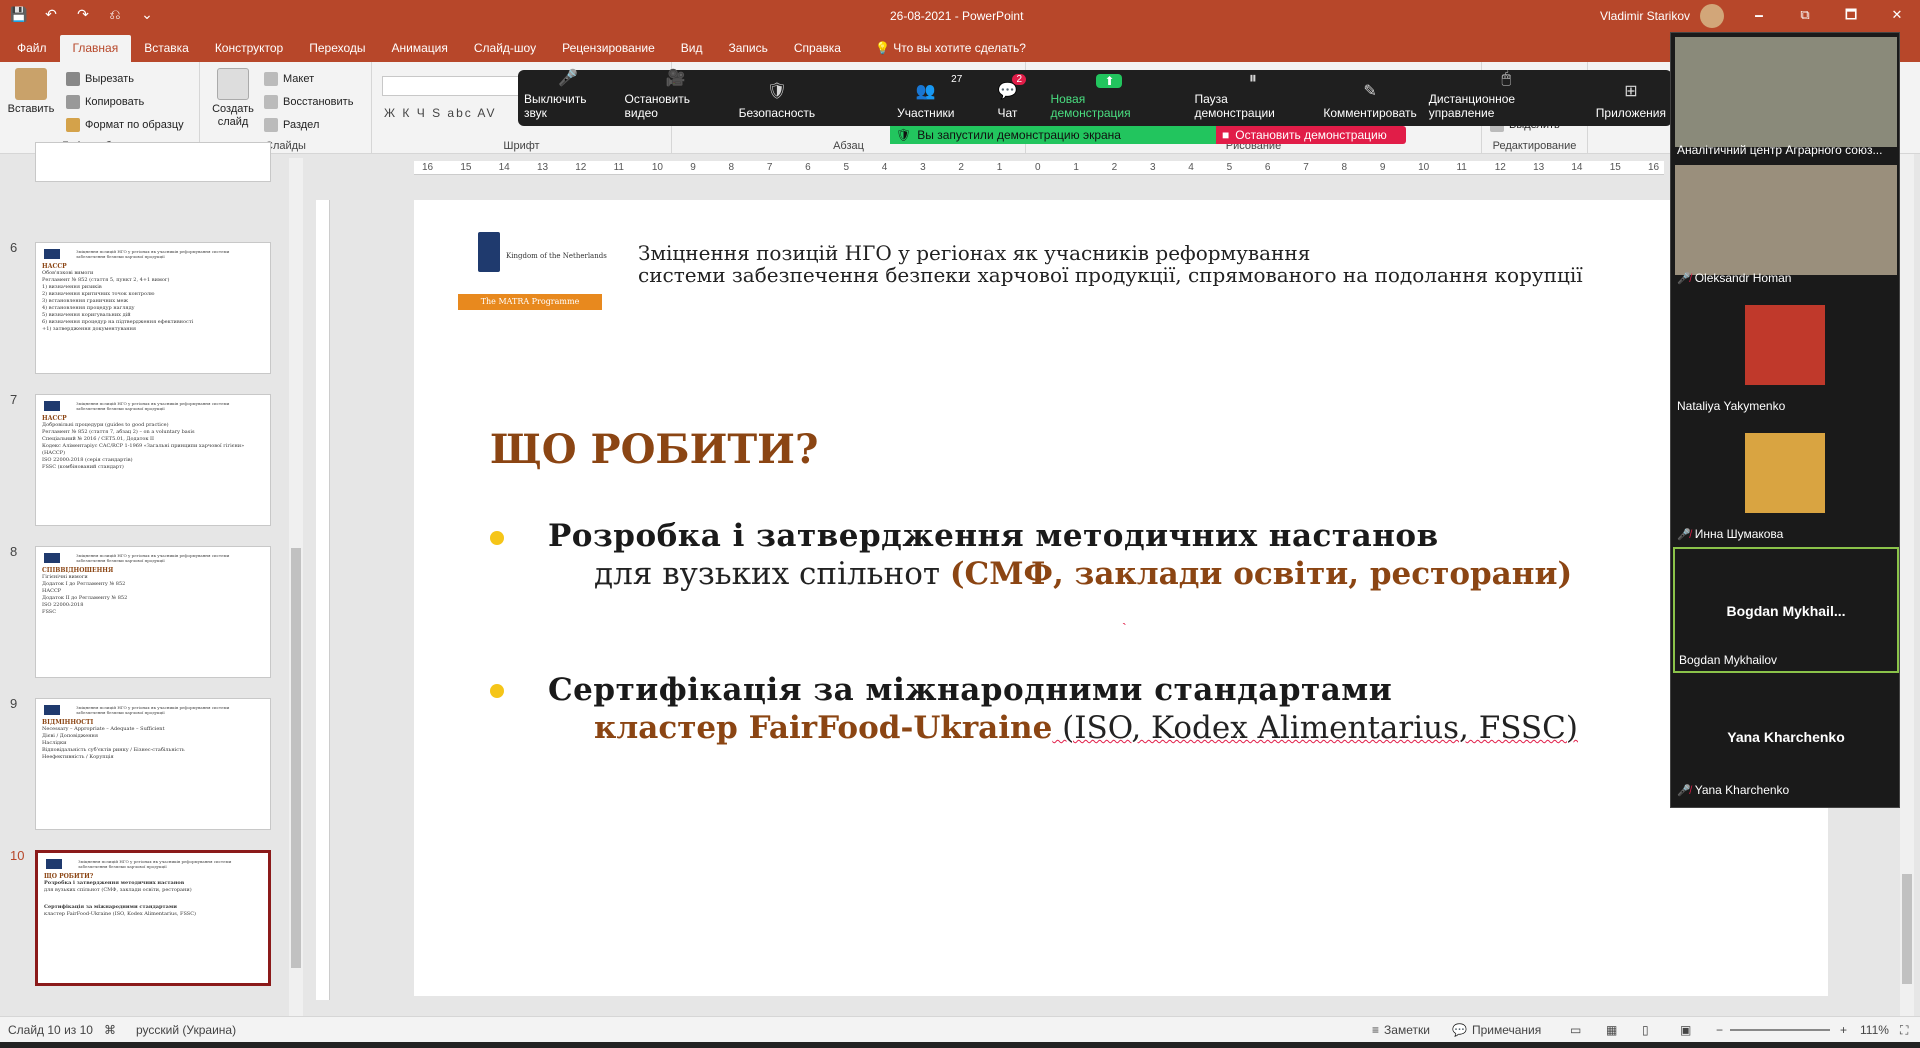 The width and height of the screenshot is (1920, 1048). What do you see at coordinates (83, 14) in the screenshot?
I see `redo-icon: ↷` at bounding box center [83, 14].